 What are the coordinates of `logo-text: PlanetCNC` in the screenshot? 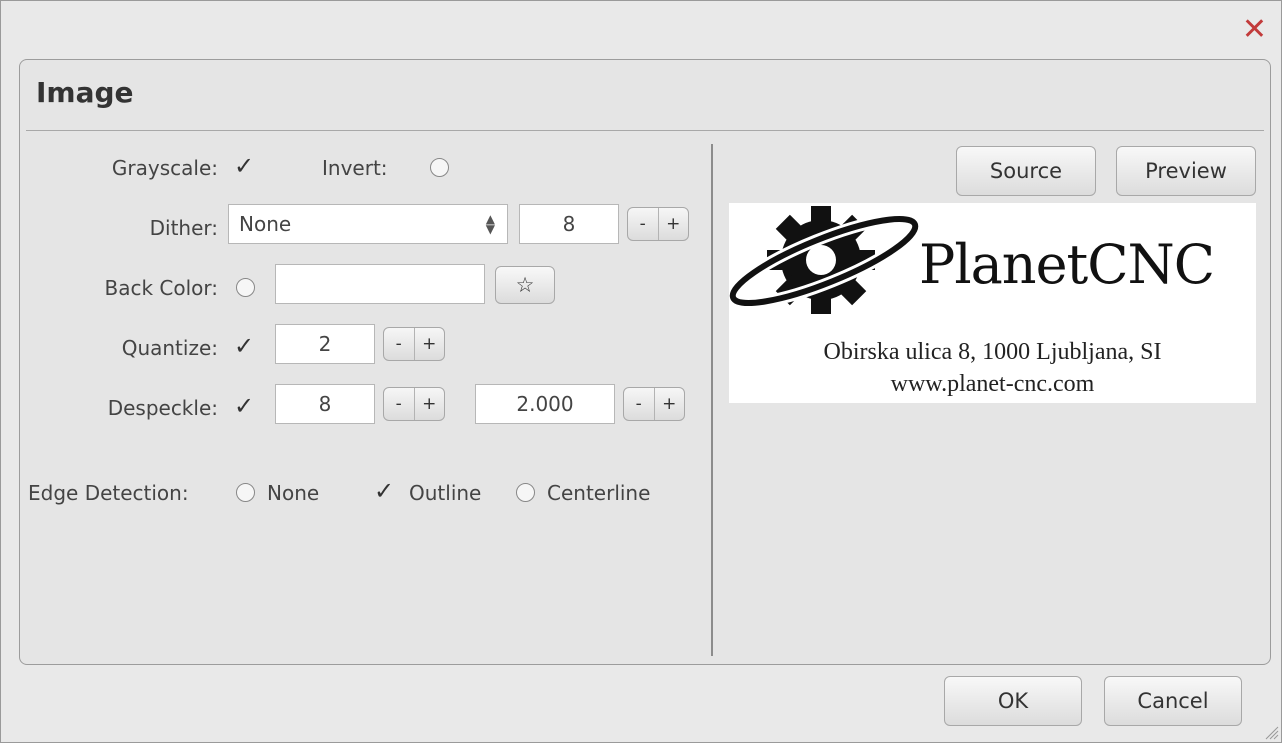 It's located at (1067, 264).